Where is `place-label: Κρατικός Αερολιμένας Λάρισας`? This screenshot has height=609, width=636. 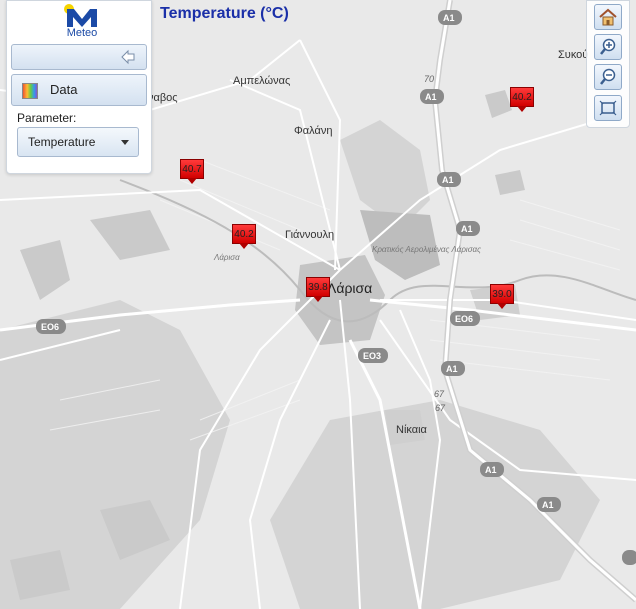 place-label: Κρατικός Αερολιμένας Λάρισας is located at coordinates (426, 249).